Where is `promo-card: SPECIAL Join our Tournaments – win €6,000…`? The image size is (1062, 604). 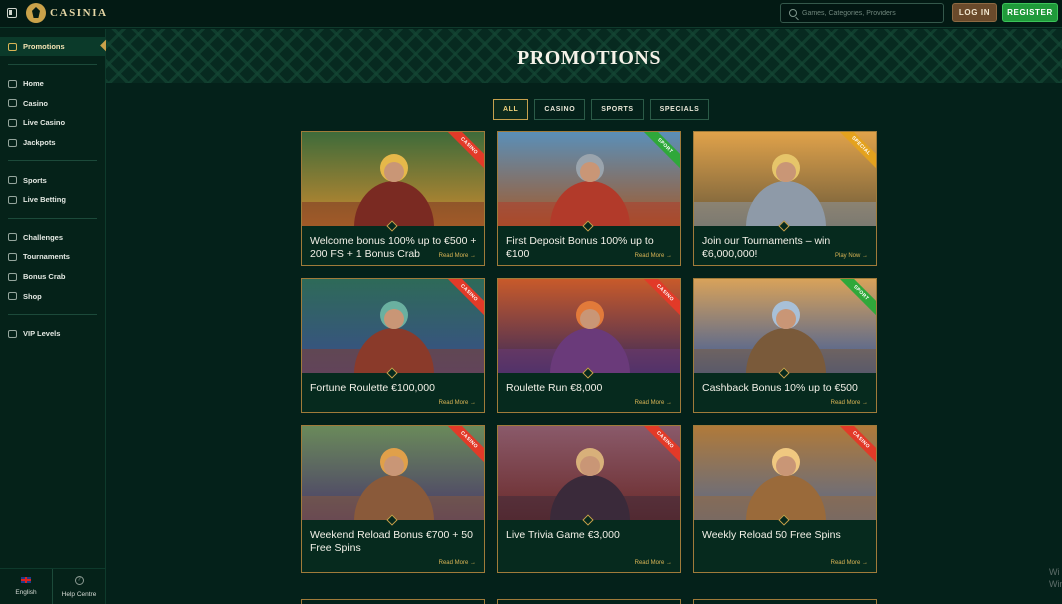 promo-card: SPECIAL Join our Tournaments – win €6,000… is located at coordinates (785, 198).